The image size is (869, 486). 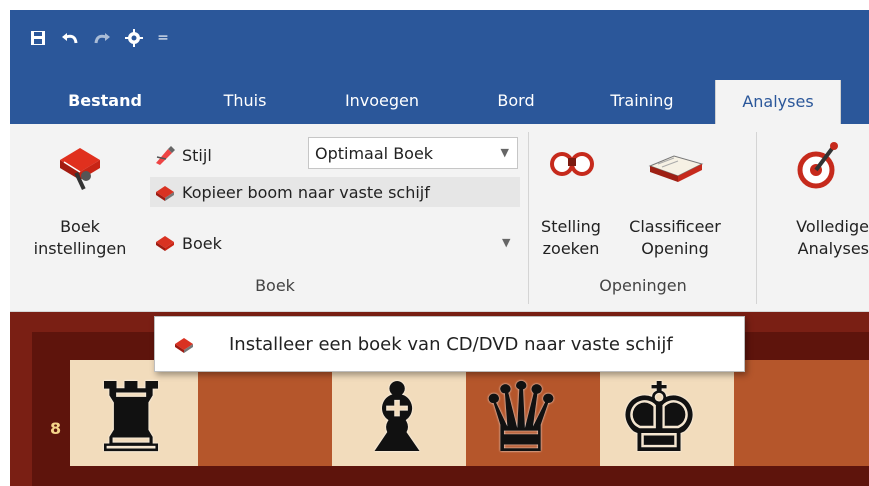 What do you see at coordinates (102, 38) in the screenshot?
I see `redo-icon` at bounding box center [102, 38].